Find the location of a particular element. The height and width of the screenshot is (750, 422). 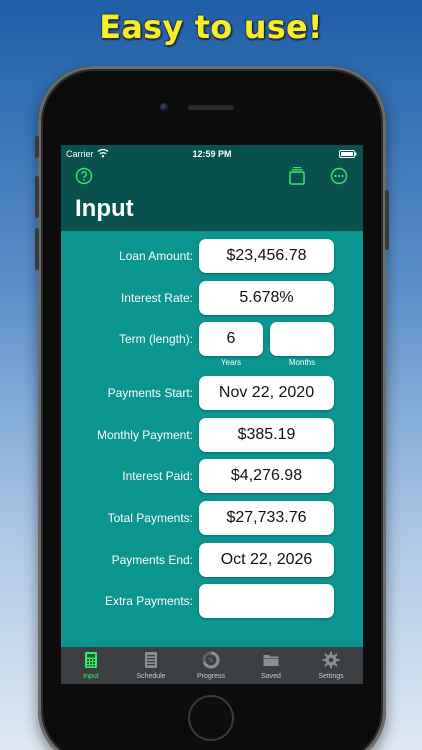

extra-payments-row: Extra Payments: is located at coordinates (212, 601).